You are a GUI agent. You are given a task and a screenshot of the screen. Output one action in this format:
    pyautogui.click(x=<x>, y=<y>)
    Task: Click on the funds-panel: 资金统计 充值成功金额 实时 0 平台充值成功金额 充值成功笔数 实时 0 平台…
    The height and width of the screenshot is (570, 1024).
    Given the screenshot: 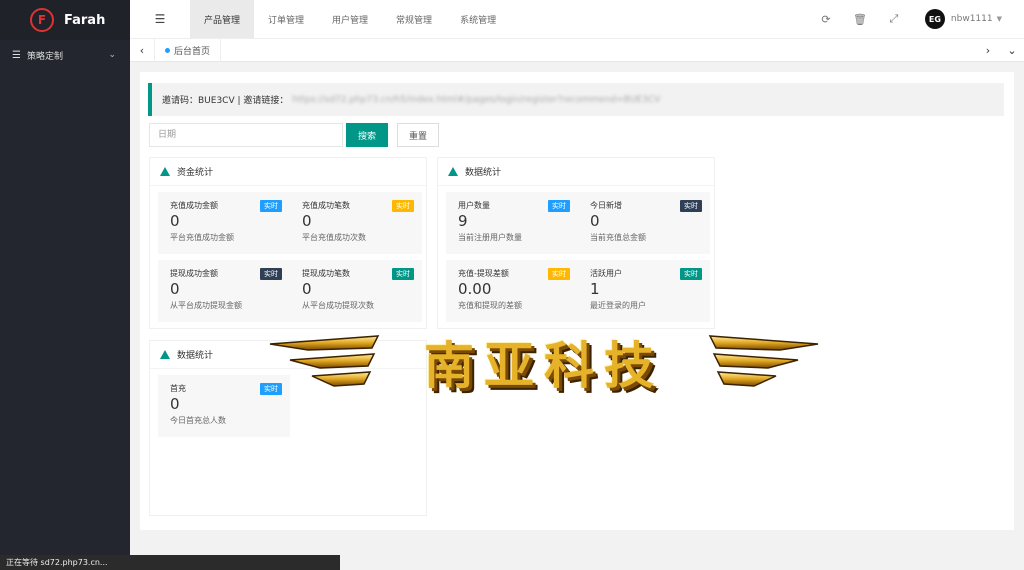 What is the action you would take?
    pyautogui.click(x=288, y=243)
    